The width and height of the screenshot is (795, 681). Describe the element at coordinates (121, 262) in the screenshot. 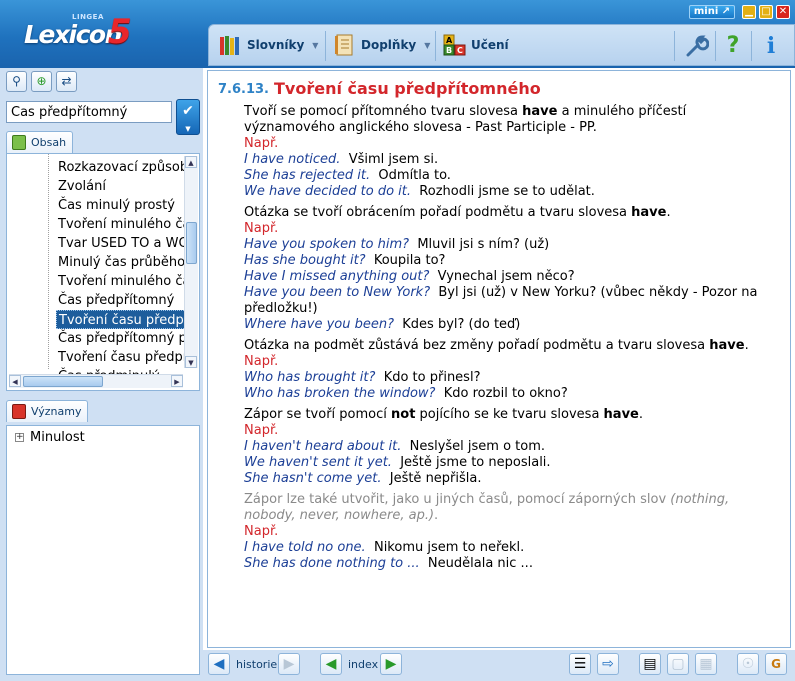

I see `tree-item: Minulý čas průběhový` at that location.